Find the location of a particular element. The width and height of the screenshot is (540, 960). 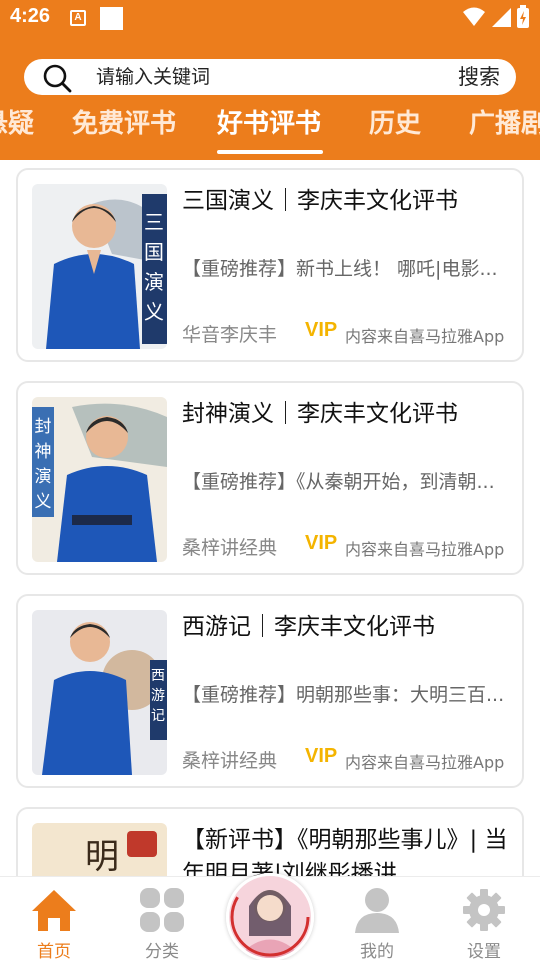

cell-signal-icon is located at coordinates (501, 17).